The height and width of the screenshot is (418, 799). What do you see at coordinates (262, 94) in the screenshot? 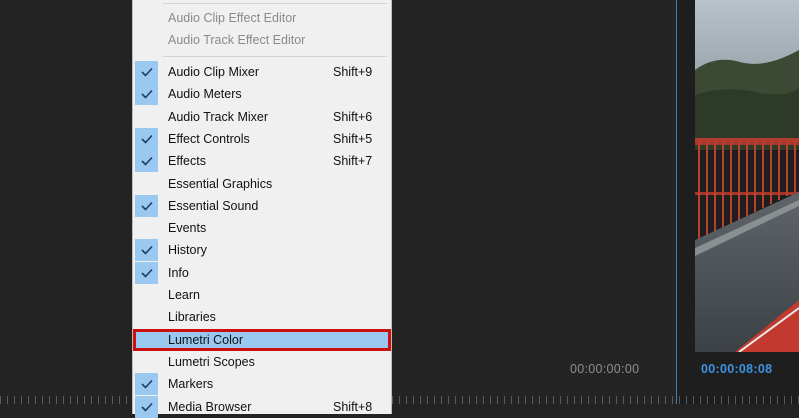
I see `menu-item-audio-meters: Audio Meters` at bounding box center [262, 94].